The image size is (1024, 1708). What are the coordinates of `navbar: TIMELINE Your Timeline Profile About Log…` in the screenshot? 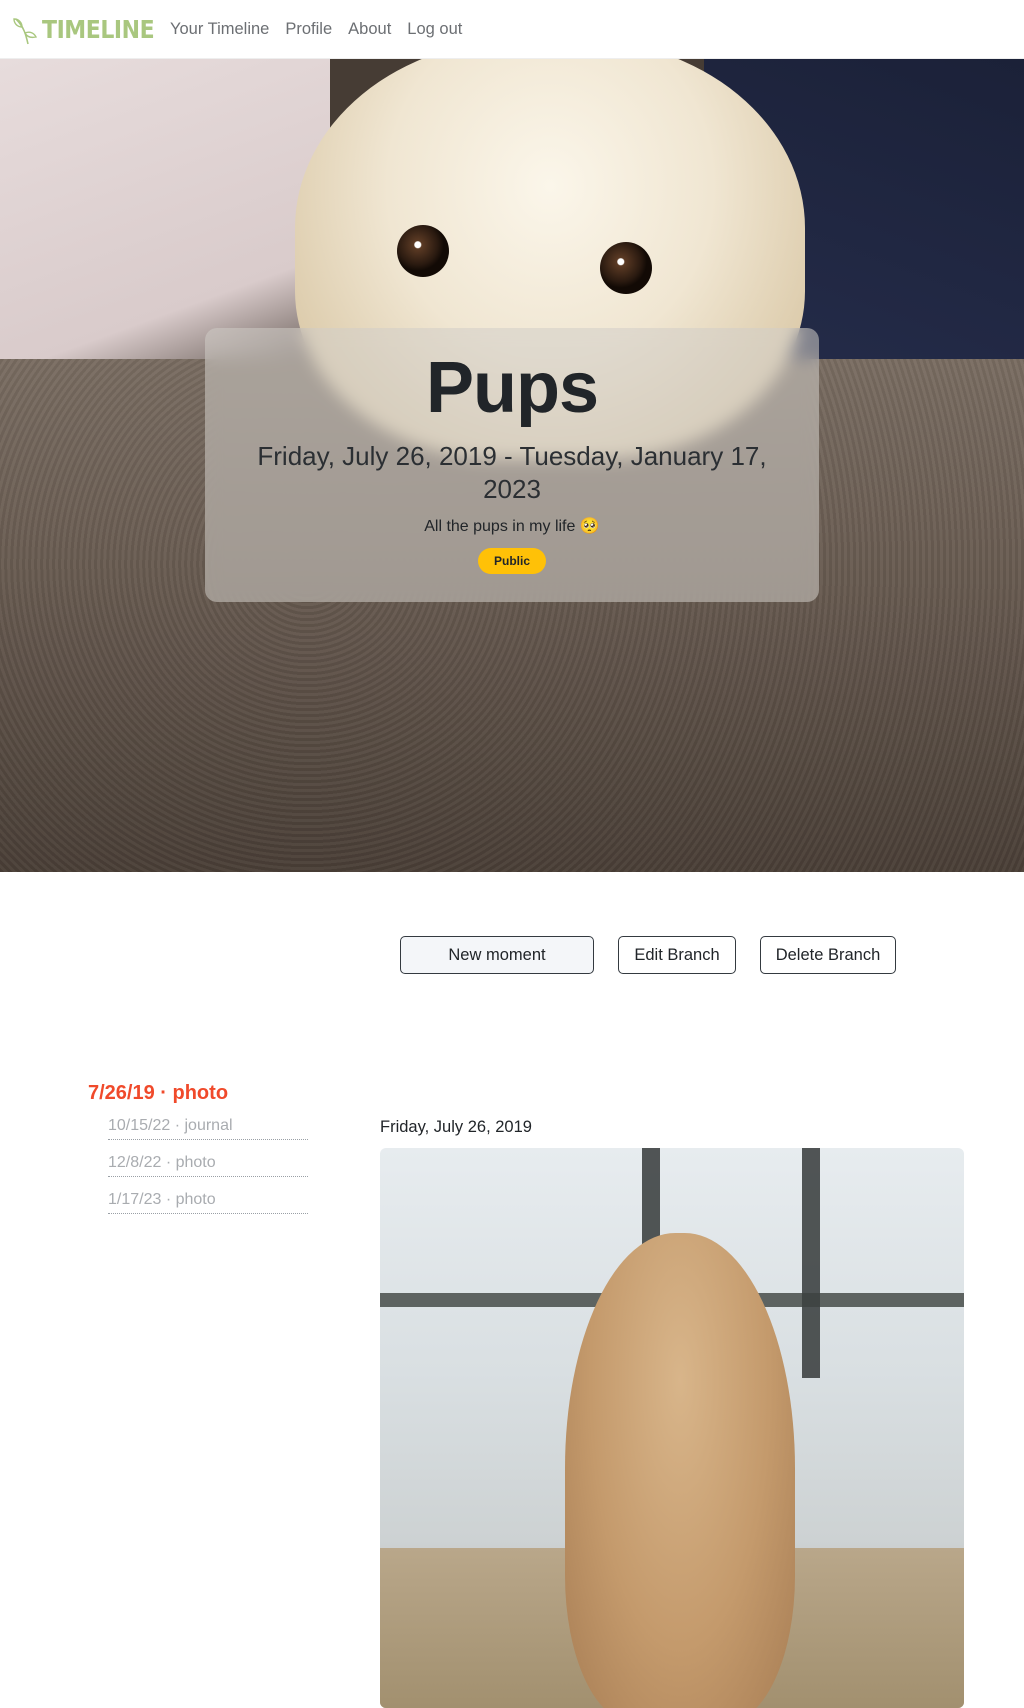 It's located at (512, 29).